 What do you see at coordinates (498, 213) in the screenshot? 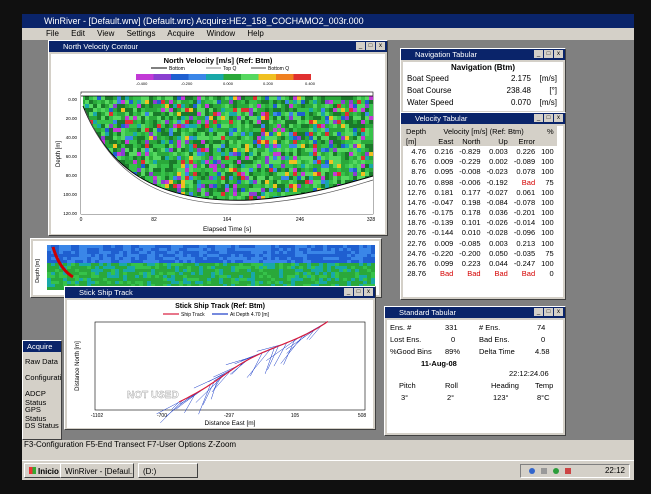
I see `cell-up: 0.036` at bounding box center [498, 213].